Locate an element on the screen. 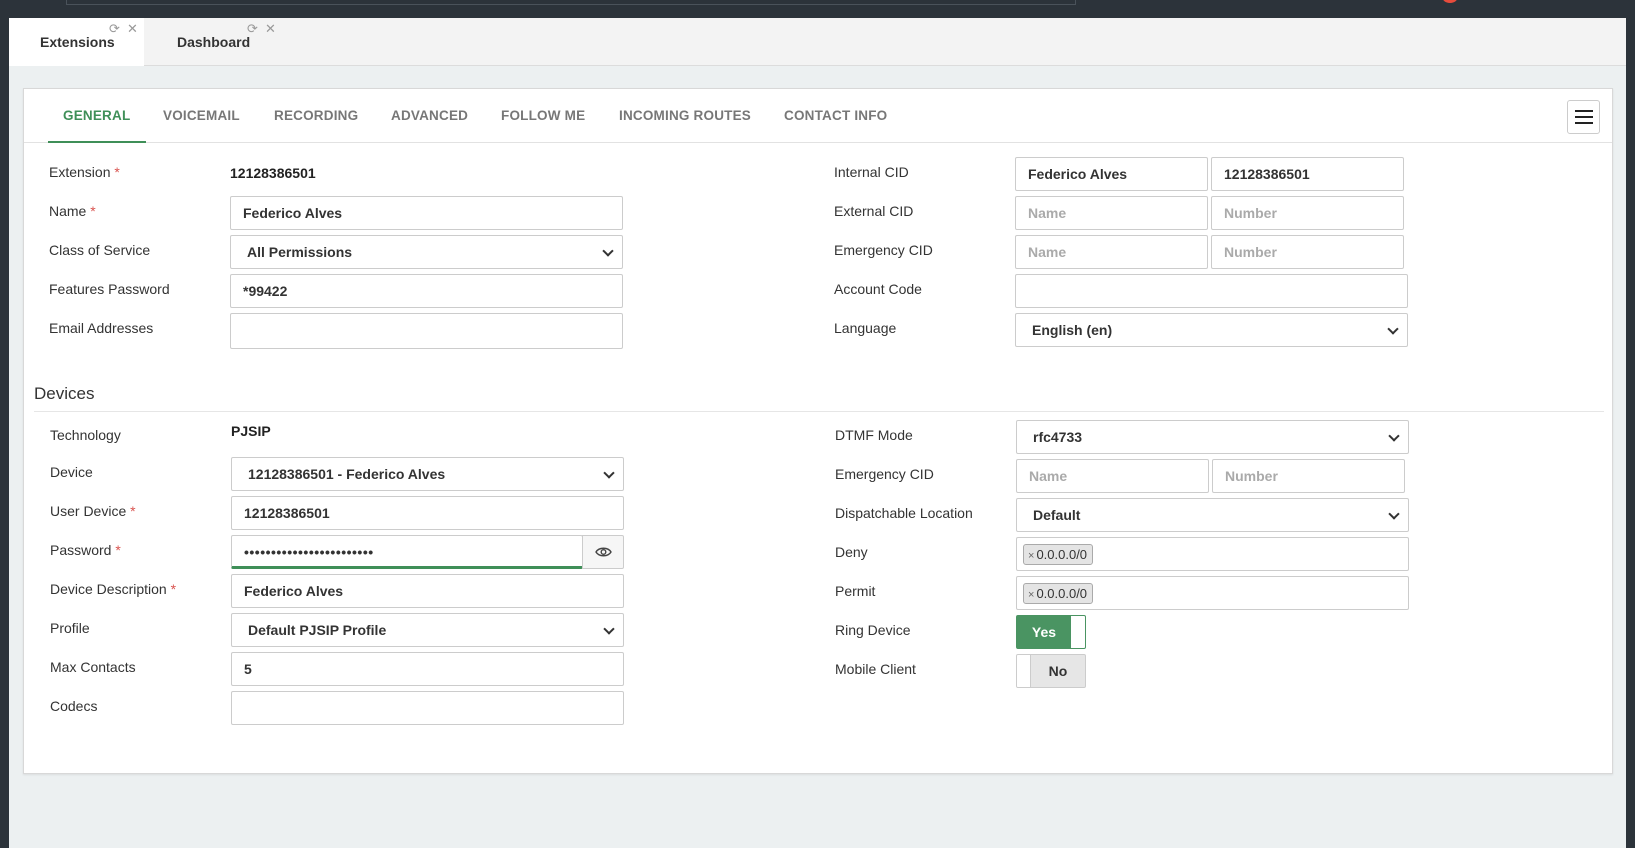 Image resolution: width=1635 pixels, height=848 pixels. extension-label: Extension * is located at coordinates (84, 172).